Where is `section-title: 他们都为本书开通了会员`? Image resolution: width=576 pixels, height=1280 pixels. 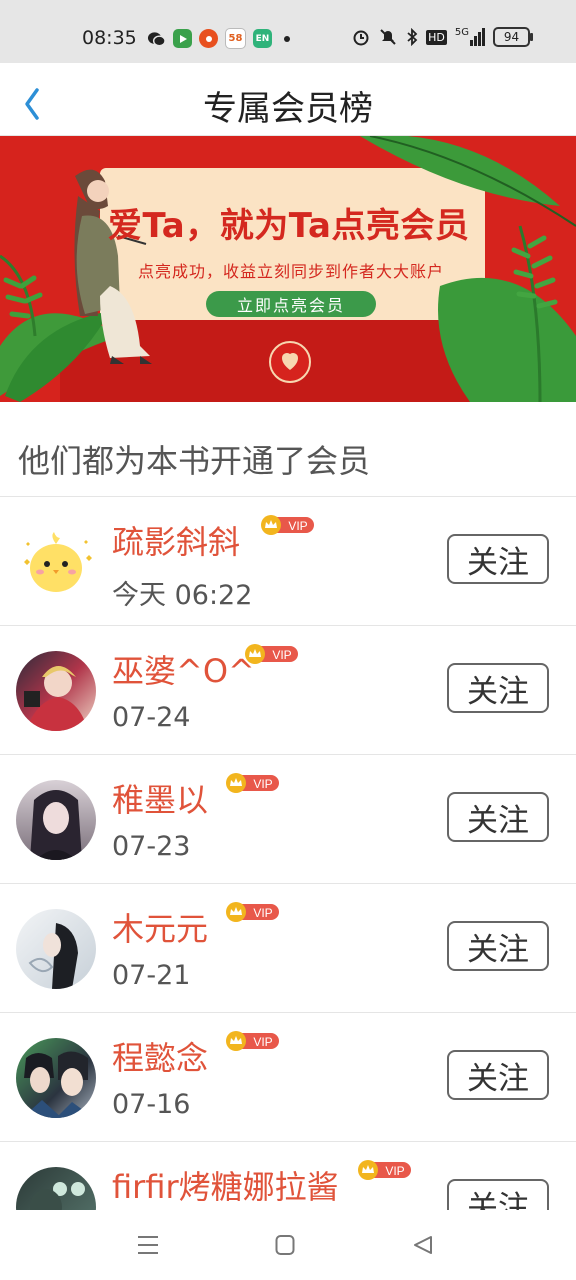 section-title: 他们都为本书开通了会员 is located at coordinates (194, 461).